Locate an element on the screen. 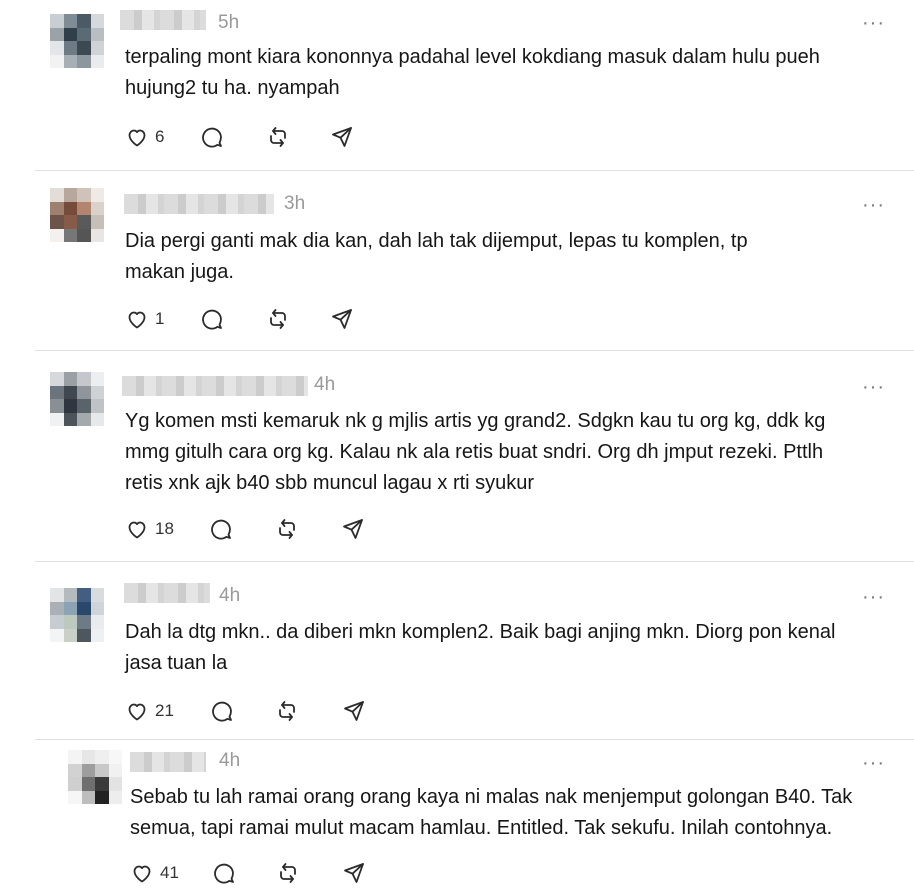 Image resolution: width=914 pixels, height=896 pixels. like-button: 18 is located at coordinates (149, 529).